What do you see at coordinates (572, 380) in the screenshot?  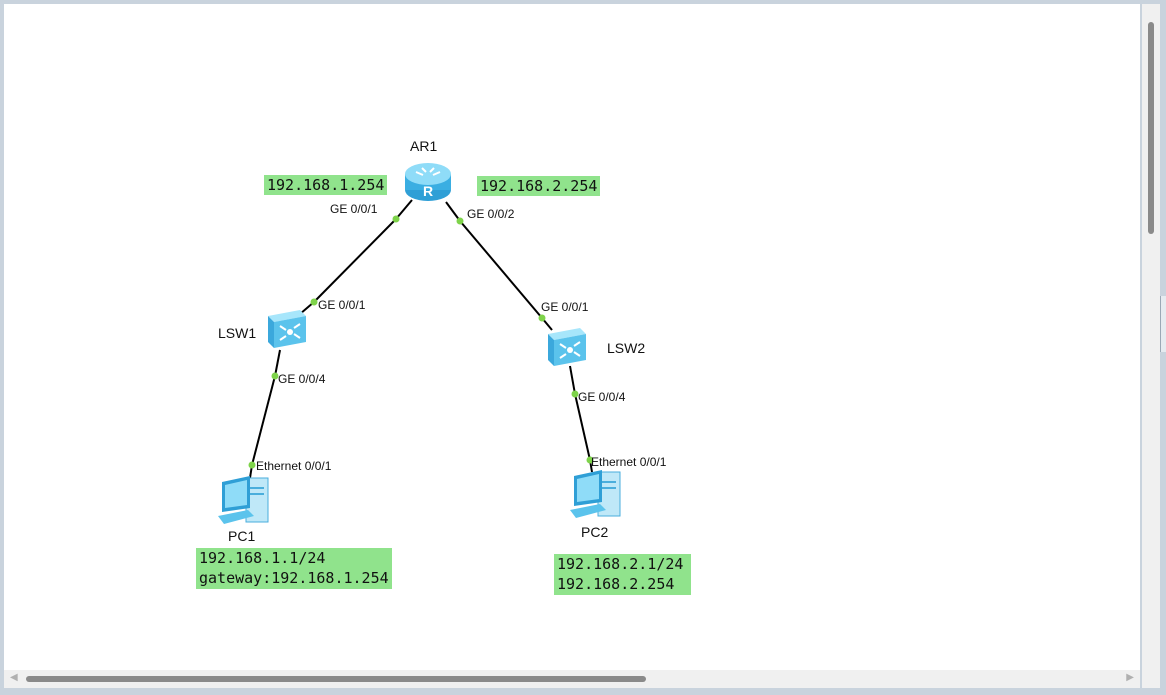 I see `link-lsw2-stub-down` at bounding box center [572, 380].